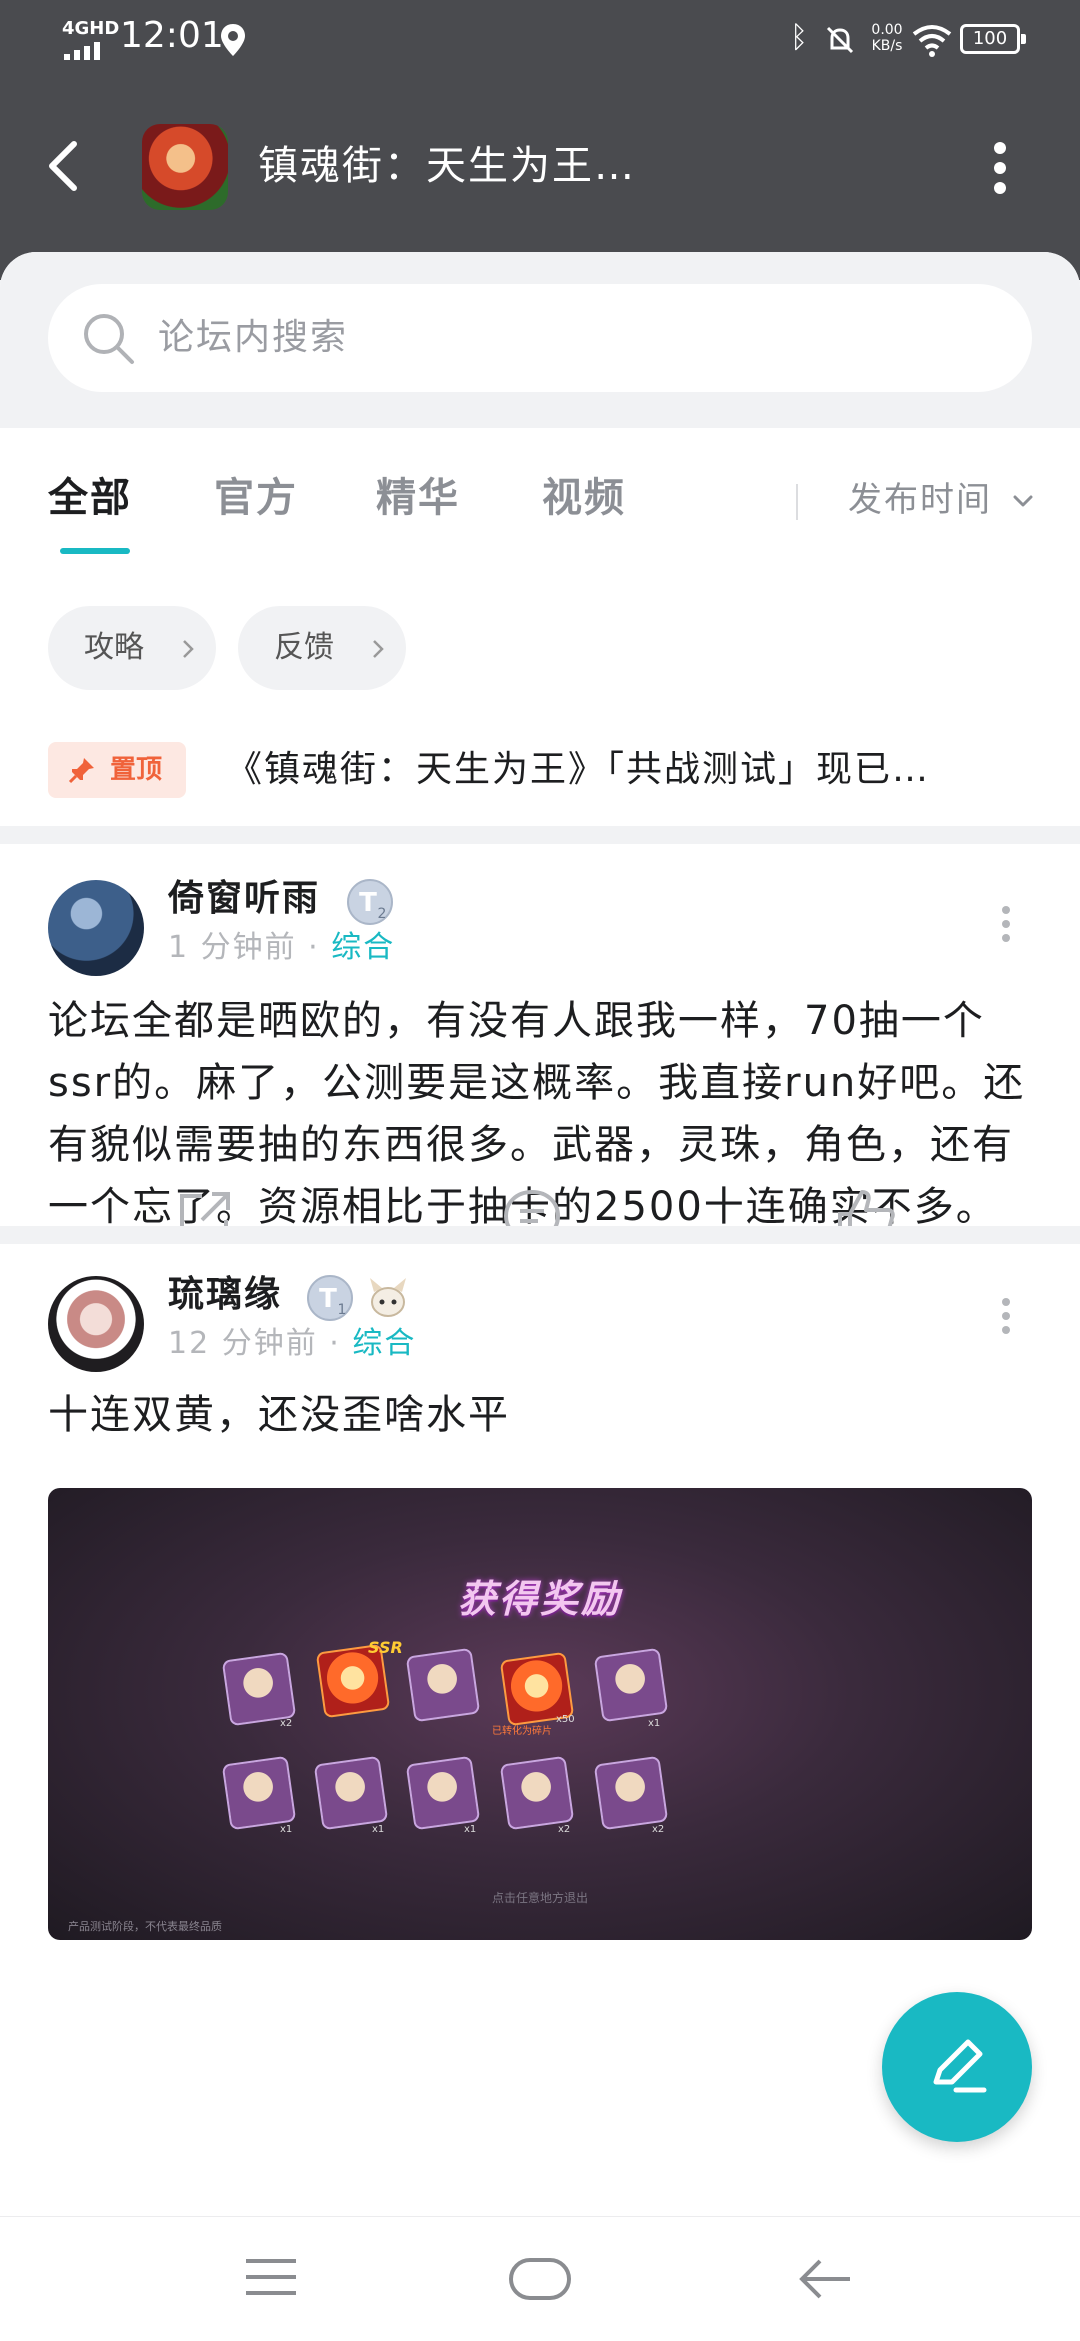 The image size is (1080, 2341). I want to click on author-name: 倚窗听雨, so click(244, 899).